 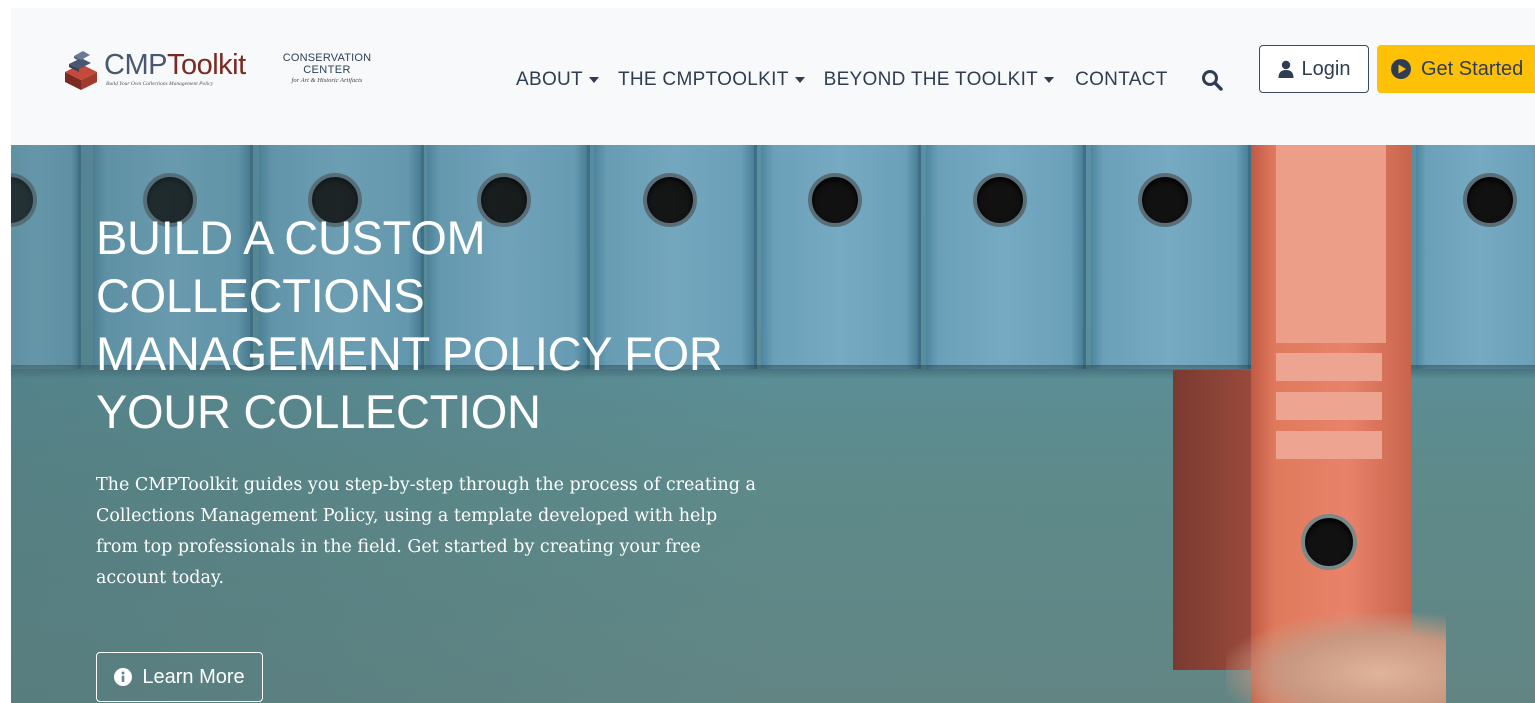 What do you see at coordinates (260, 295) in the screenshot?
I see `hero-title-line: COLLECTIONS` at bounding box center [260, 295].